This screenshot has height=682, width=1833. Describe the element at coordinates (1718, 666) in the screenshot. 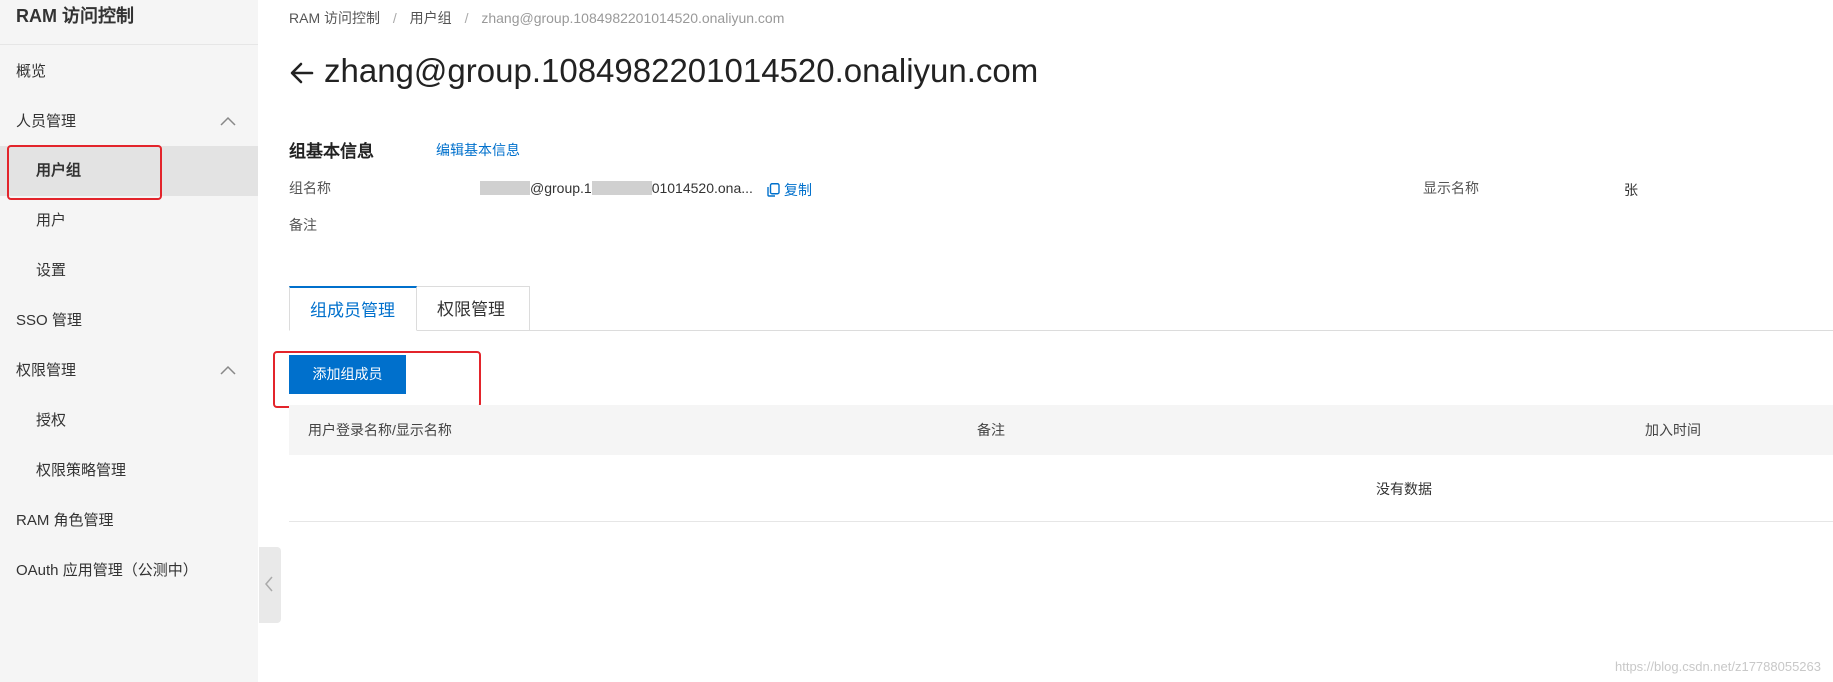

I see `watermark: https://blog.csdn.net/z17788055263` at that location.